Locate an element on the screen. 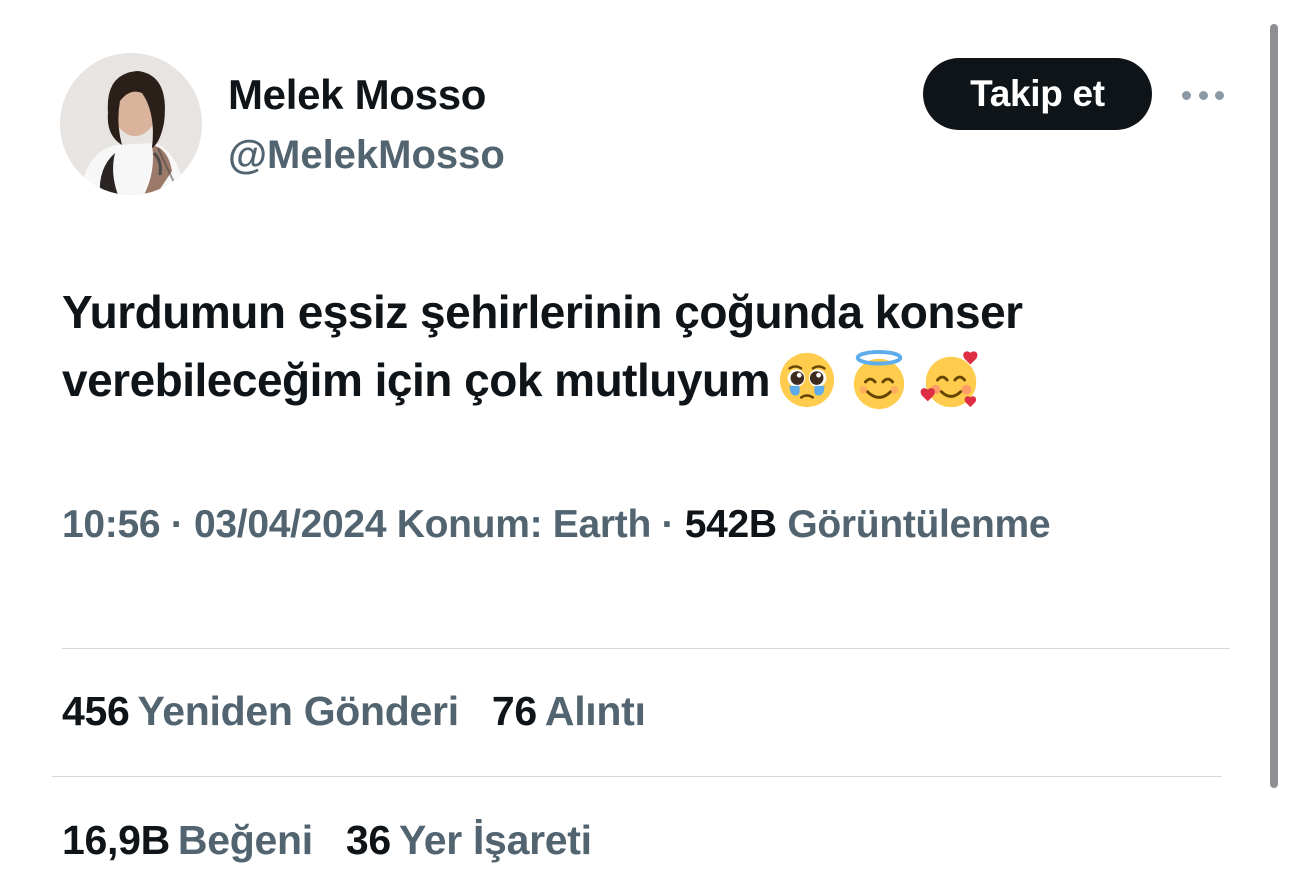  quotes-label: Alıntı is located at coordinates (595, 711).